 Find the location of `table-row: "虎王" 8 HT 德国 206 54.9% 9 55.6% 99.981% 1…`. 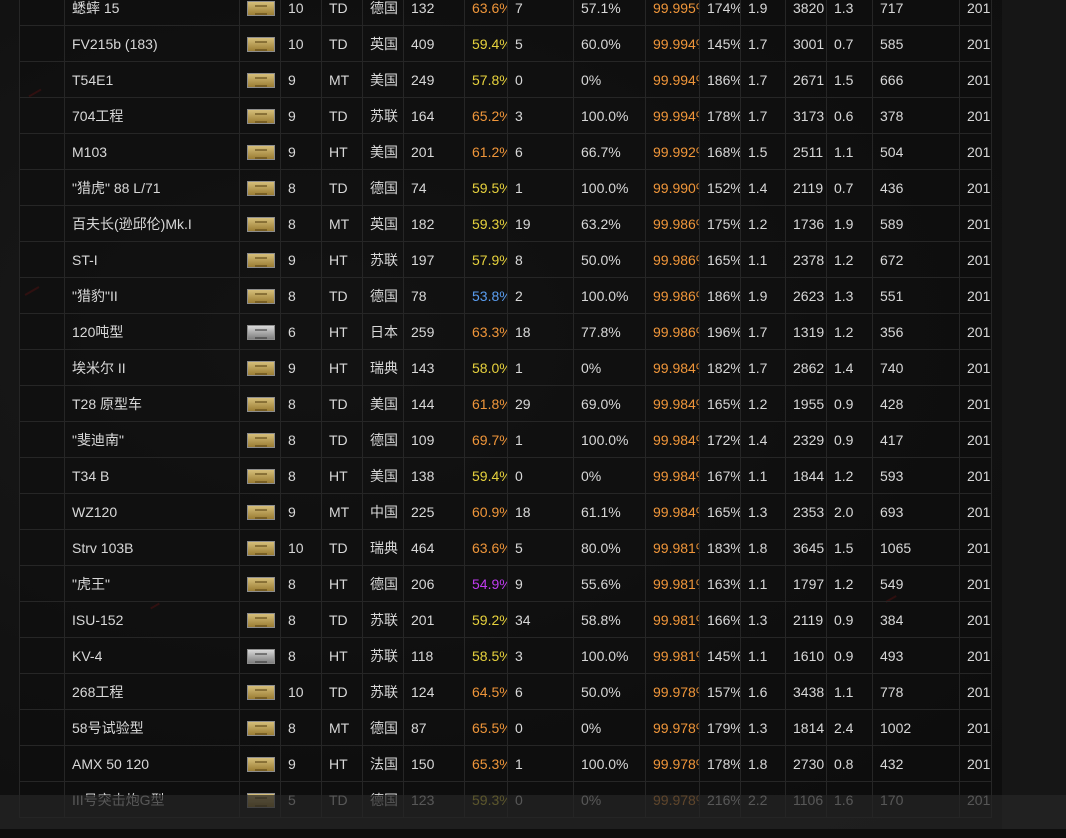

table-row: "虎王" 8 HT 德国 206 54.9% 9 55.6% 99.981% 1… is located at coordinates (505, 583).